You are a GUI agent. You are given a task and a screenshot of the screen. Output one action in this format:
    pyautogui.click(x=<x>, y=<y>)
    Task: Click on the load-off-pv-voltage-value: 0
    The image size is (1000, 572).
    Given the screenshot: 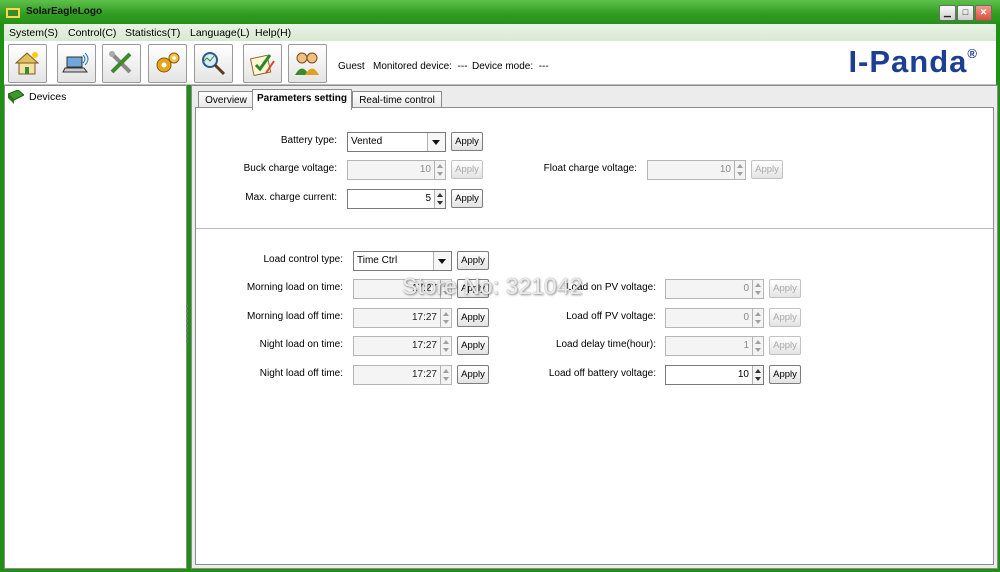 What is the action you would take?
    pyautogui.click(x=746, y=317)
    